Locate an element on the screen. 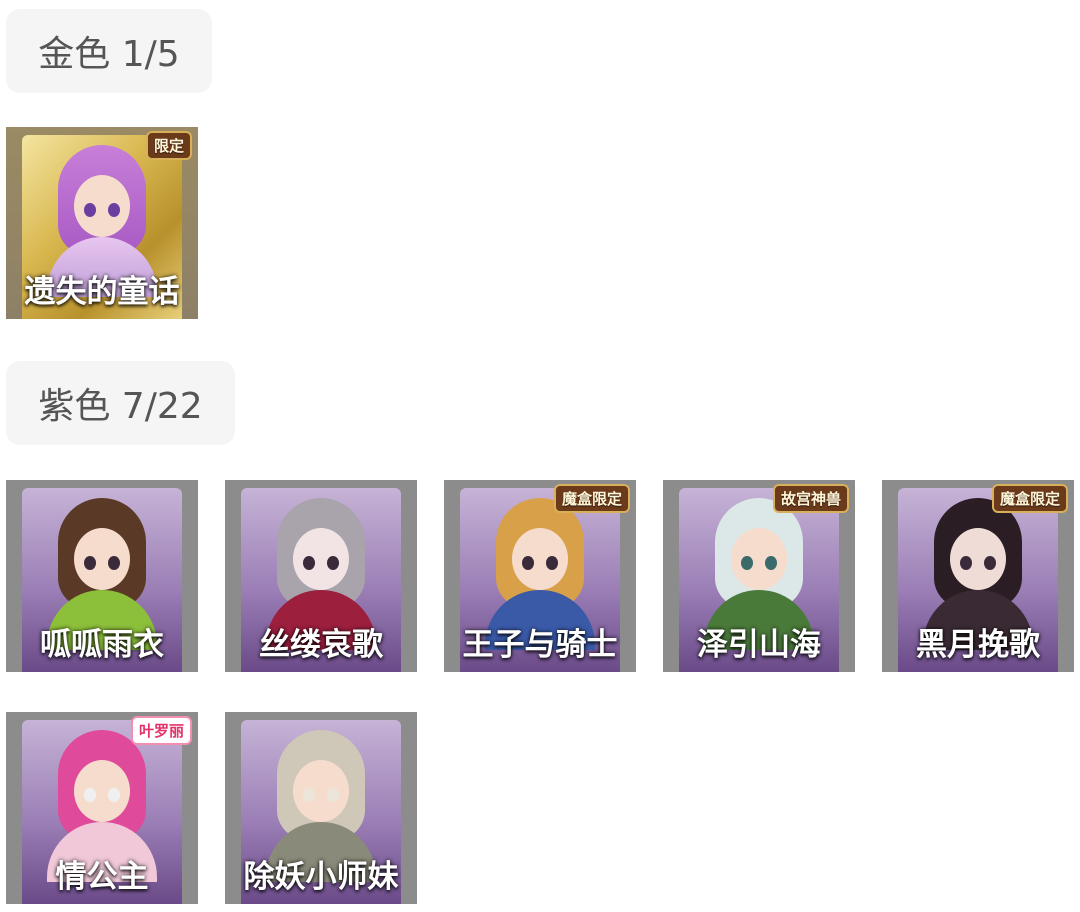 The image size is (1080, 912). skin-card-purple-4: 魔盒限定 黑月挽歌 is located at coordinates (978, 576).